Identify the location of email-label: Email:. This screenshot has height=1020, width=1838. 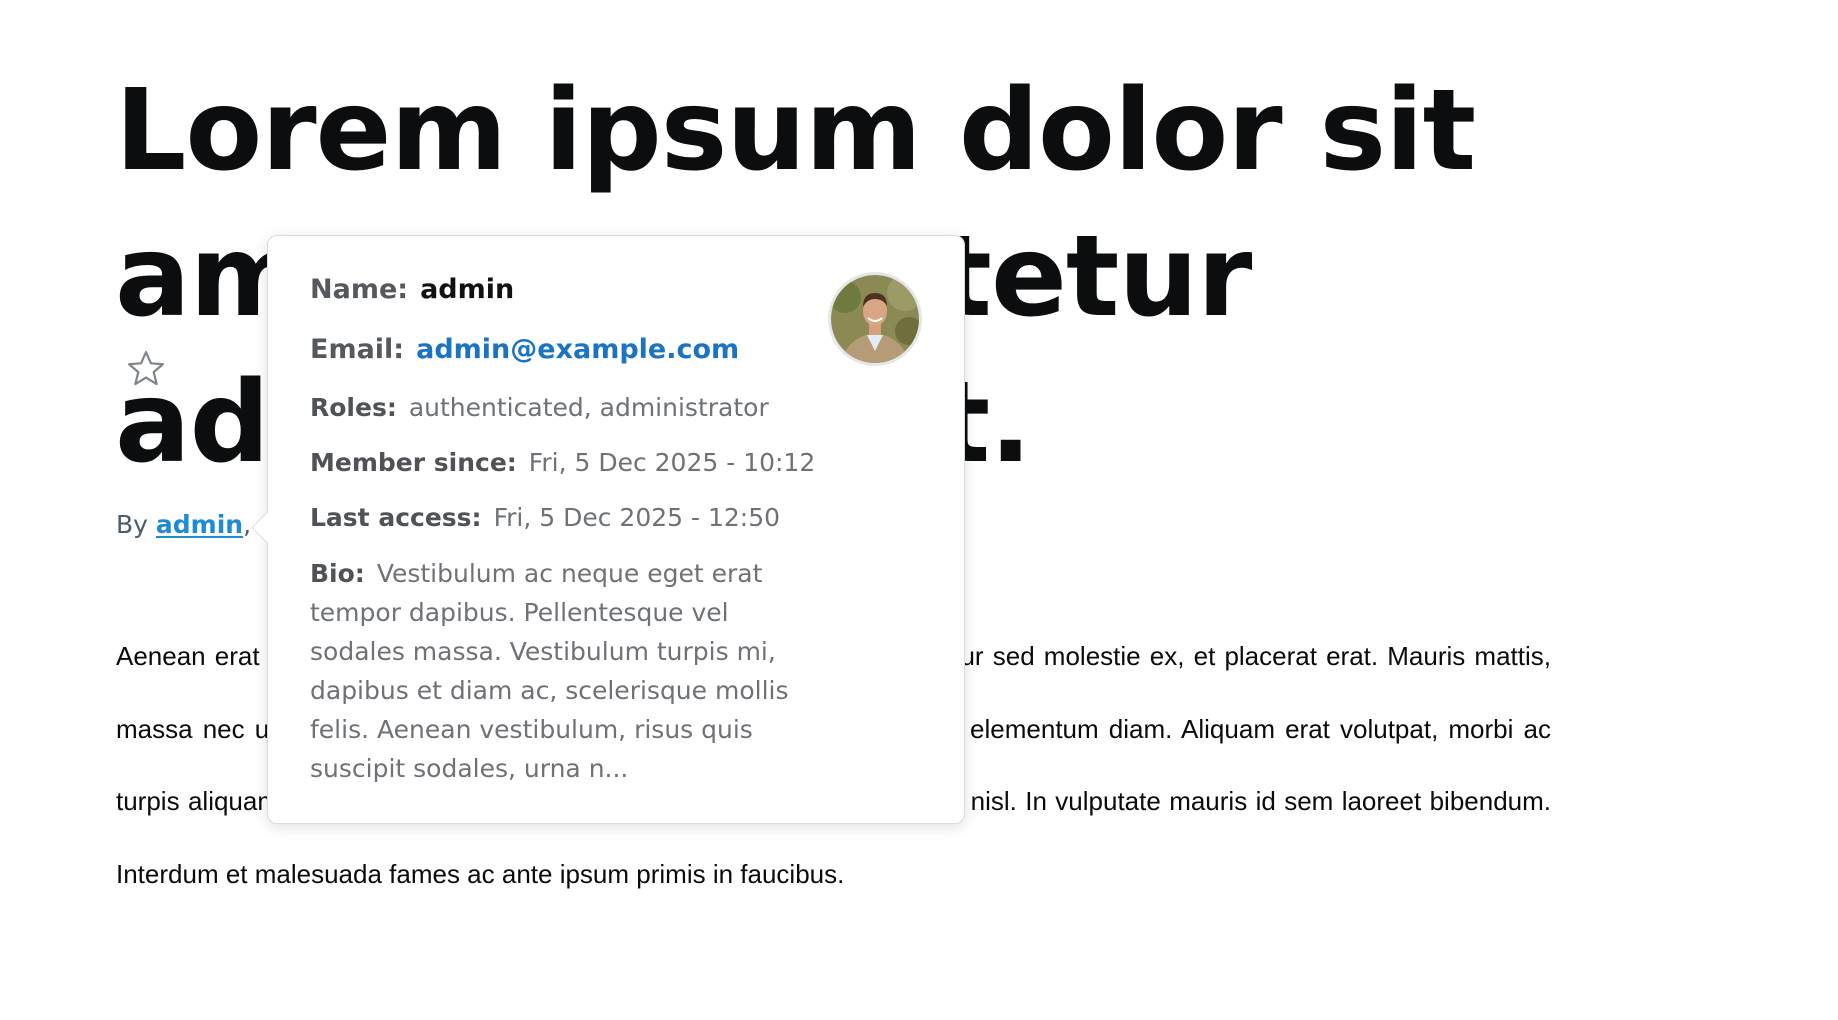
(357, 349).